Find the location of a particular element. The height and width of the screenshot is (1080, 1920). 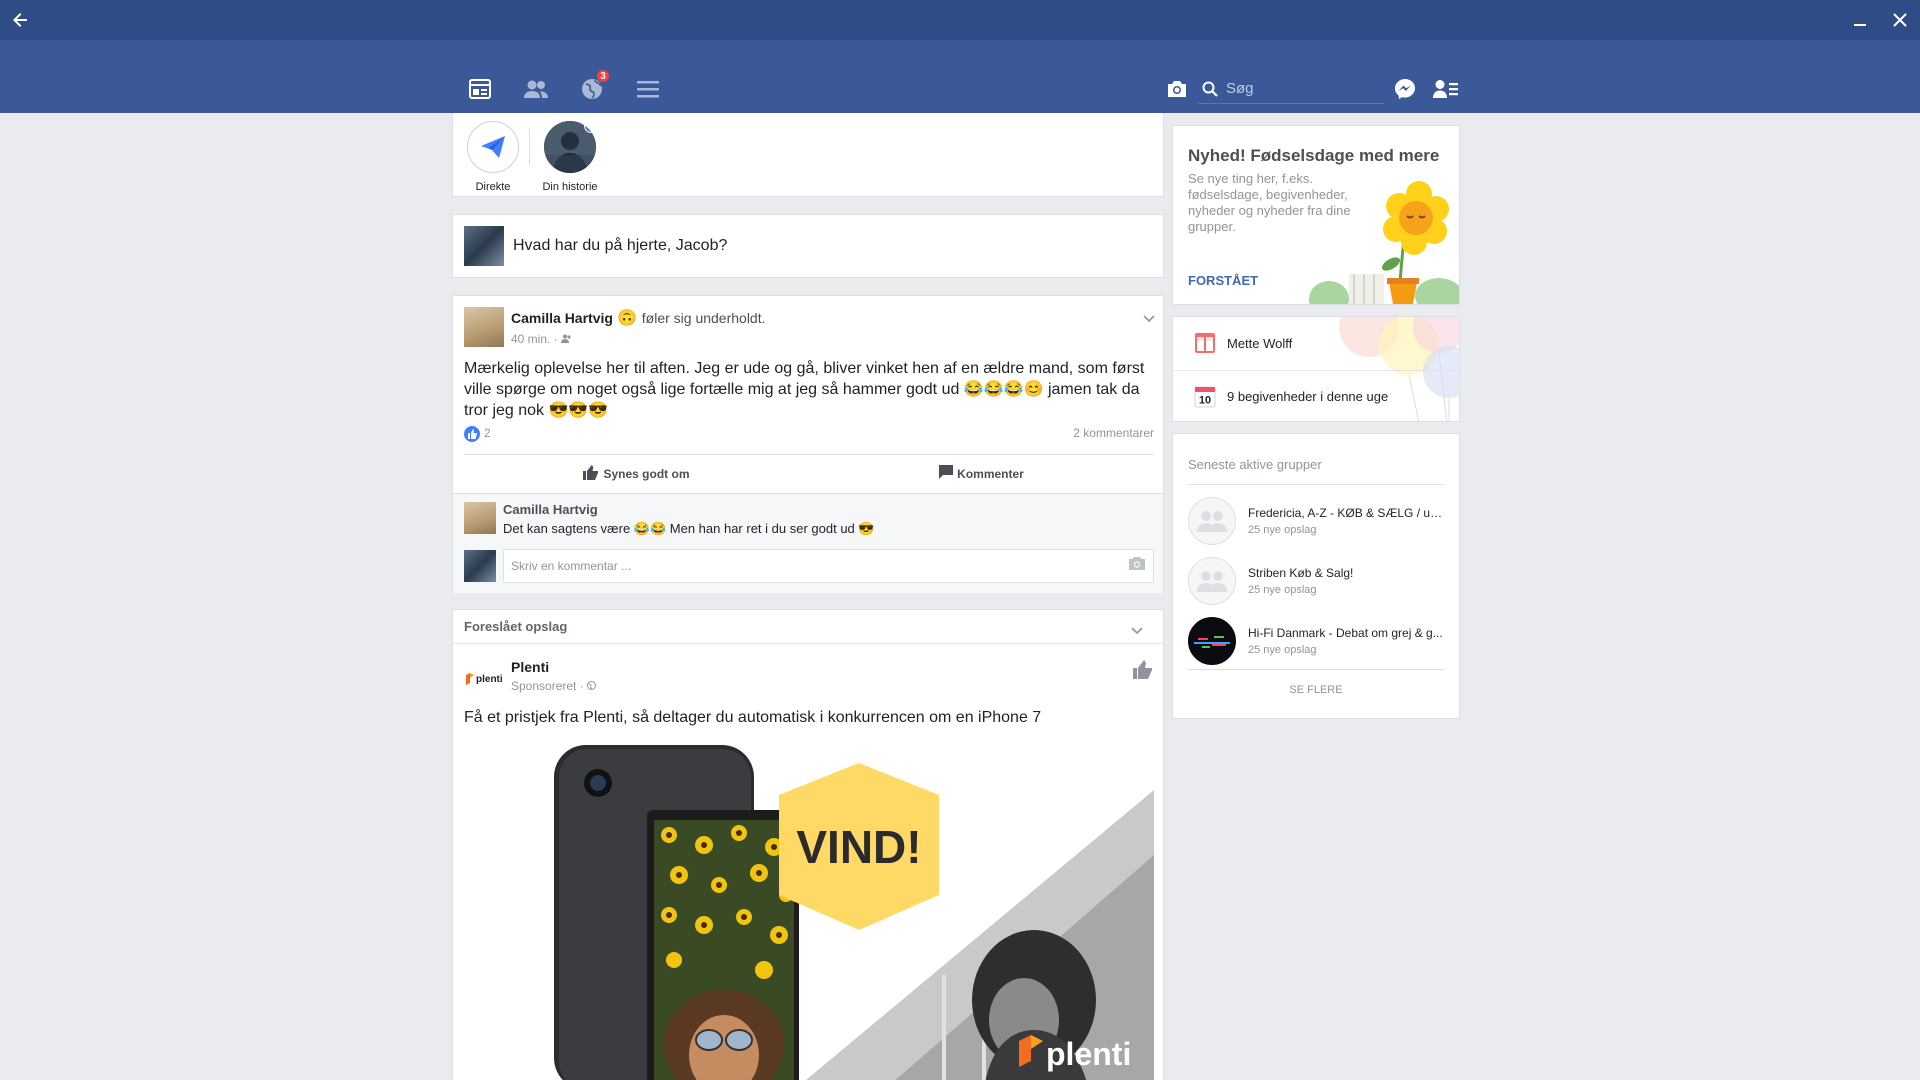

like-button-label: Synes godt om is located at coordinates (646, 473).